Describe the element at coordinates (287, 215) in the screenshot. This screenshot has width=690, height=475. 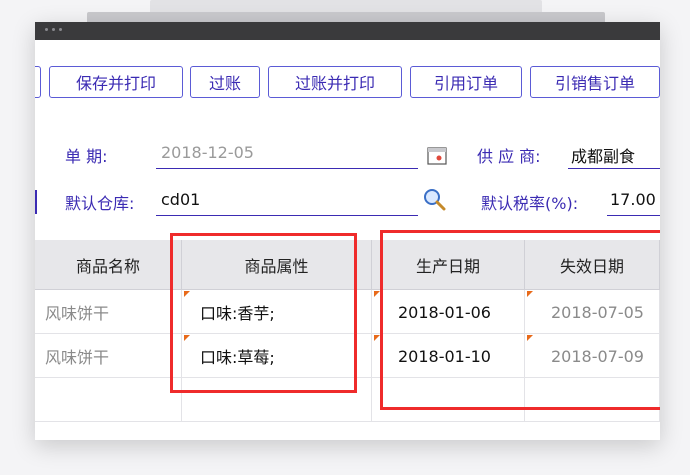
I see `warehouse-underline` at that location.